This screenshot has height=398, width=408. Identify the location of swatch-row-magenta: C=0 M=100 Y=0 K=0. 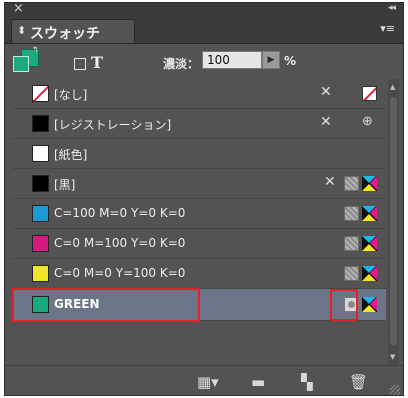
(199, 244).